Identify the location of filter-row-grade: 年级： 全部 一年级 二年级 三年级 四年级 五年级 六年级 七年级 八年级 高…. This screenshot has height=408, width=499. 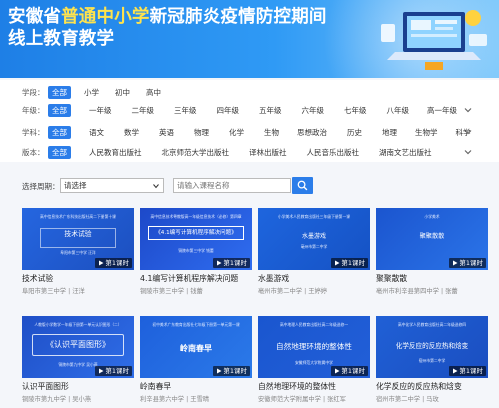
(249, 110).